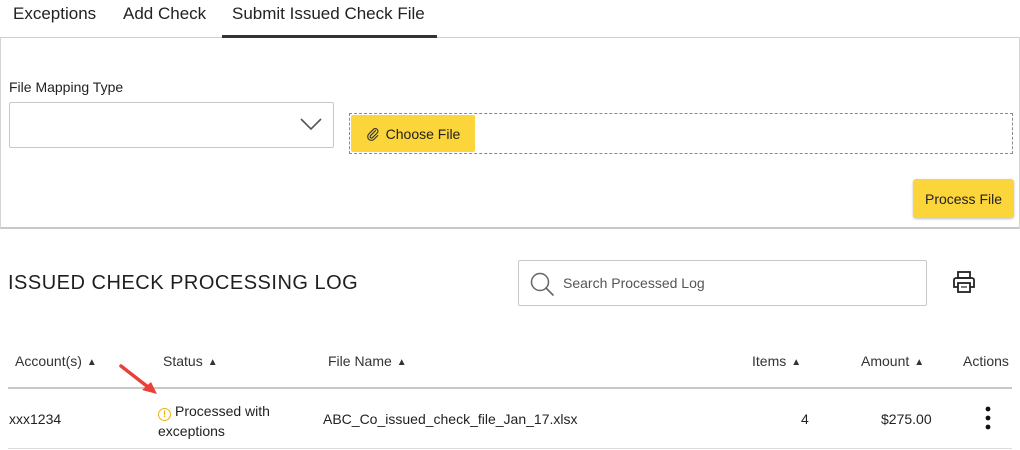  What do you see at coordinates (360, 361) in the screenshot?
I see `column-header-label: File Name` at bounding box center [360, 361].